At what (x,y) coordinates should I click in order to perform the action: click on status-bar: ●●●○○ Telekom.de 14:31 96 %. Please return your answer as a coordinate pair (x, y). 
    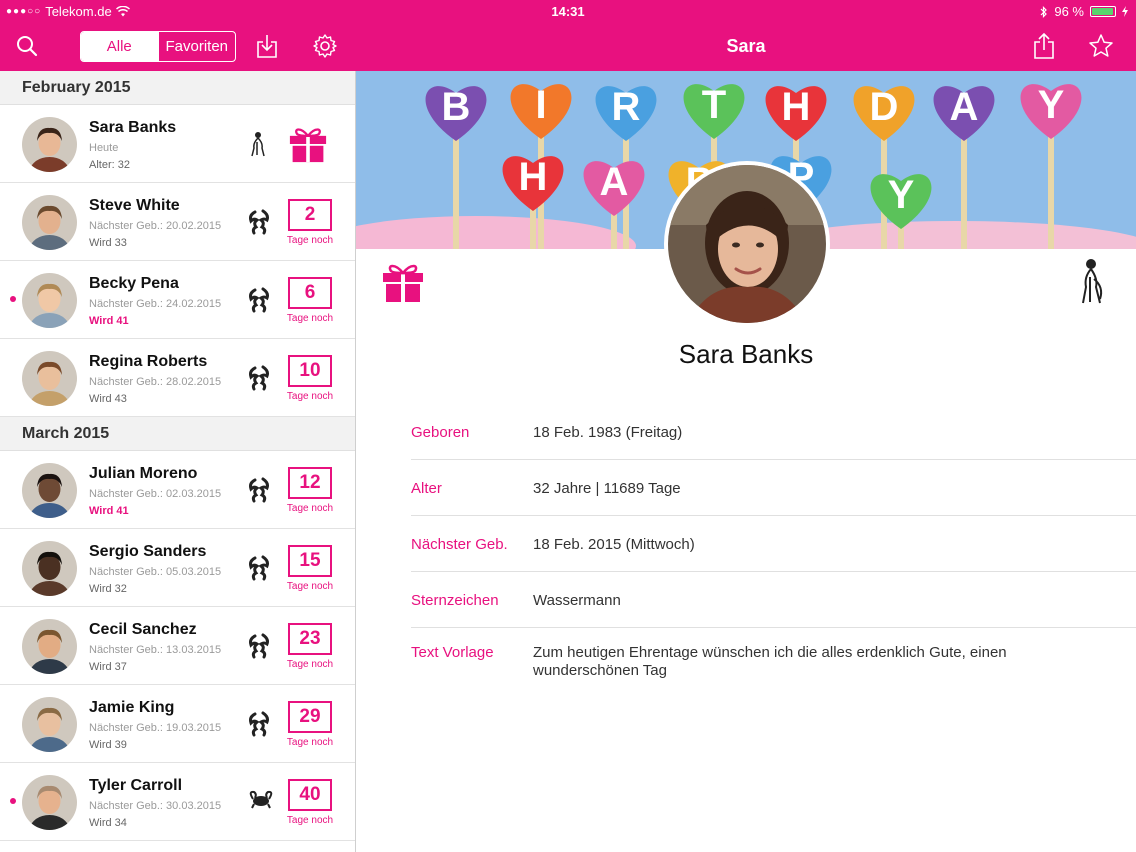
    Looking at the image, I should click on (568, 11).